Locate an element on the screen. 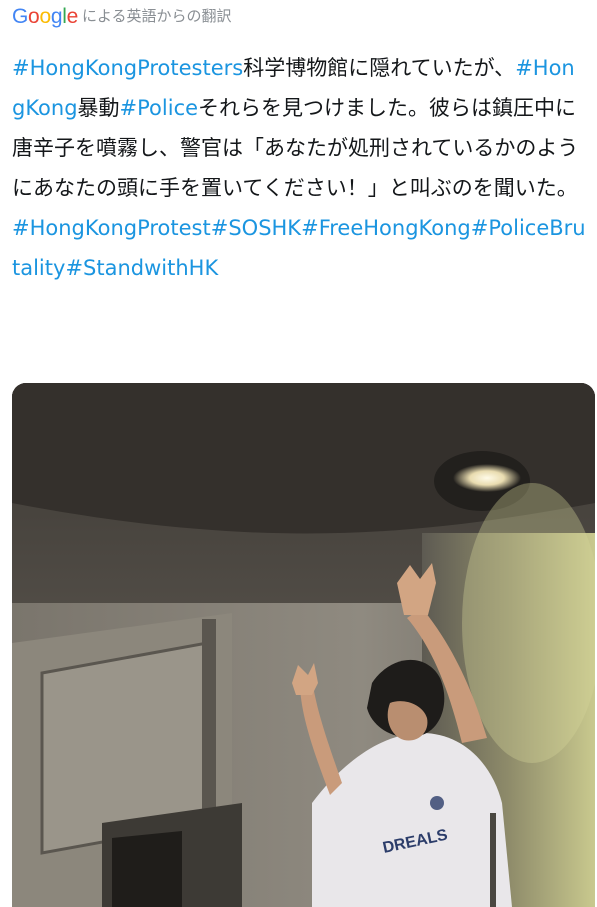 This screenshot has height=907, width=597. hashtag-link: #SOSHK is located at coordinates (256, 228).